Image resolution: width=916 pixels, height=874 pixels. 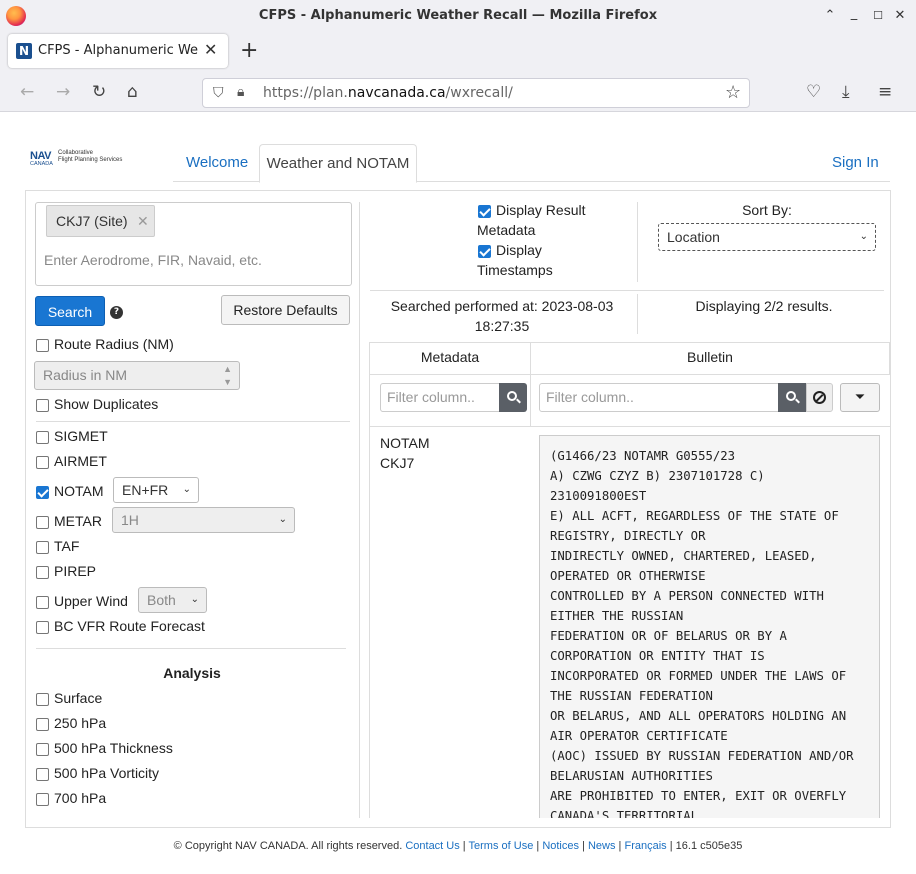 I want to click on display-timestamps-label: Display, so click(x=519, y=250).